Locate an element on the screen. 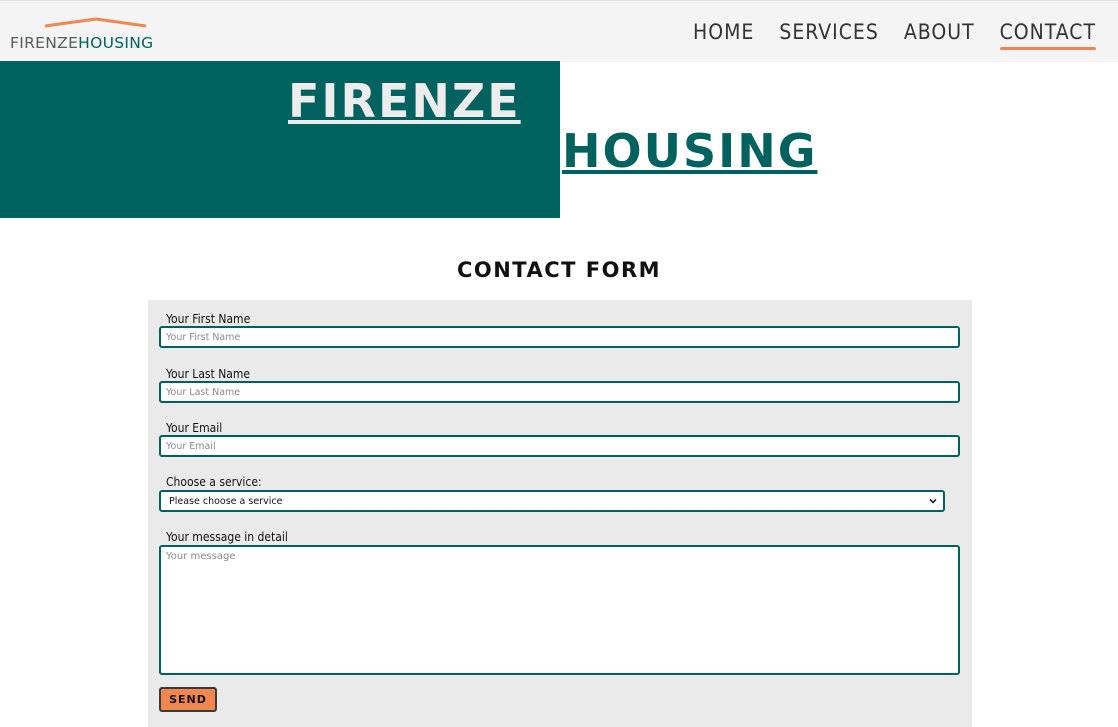 Image resolution: width=1118 pixels, height=727 pixels. hero-title-firenze: FIRENZE is located at coordinates (404, 101).